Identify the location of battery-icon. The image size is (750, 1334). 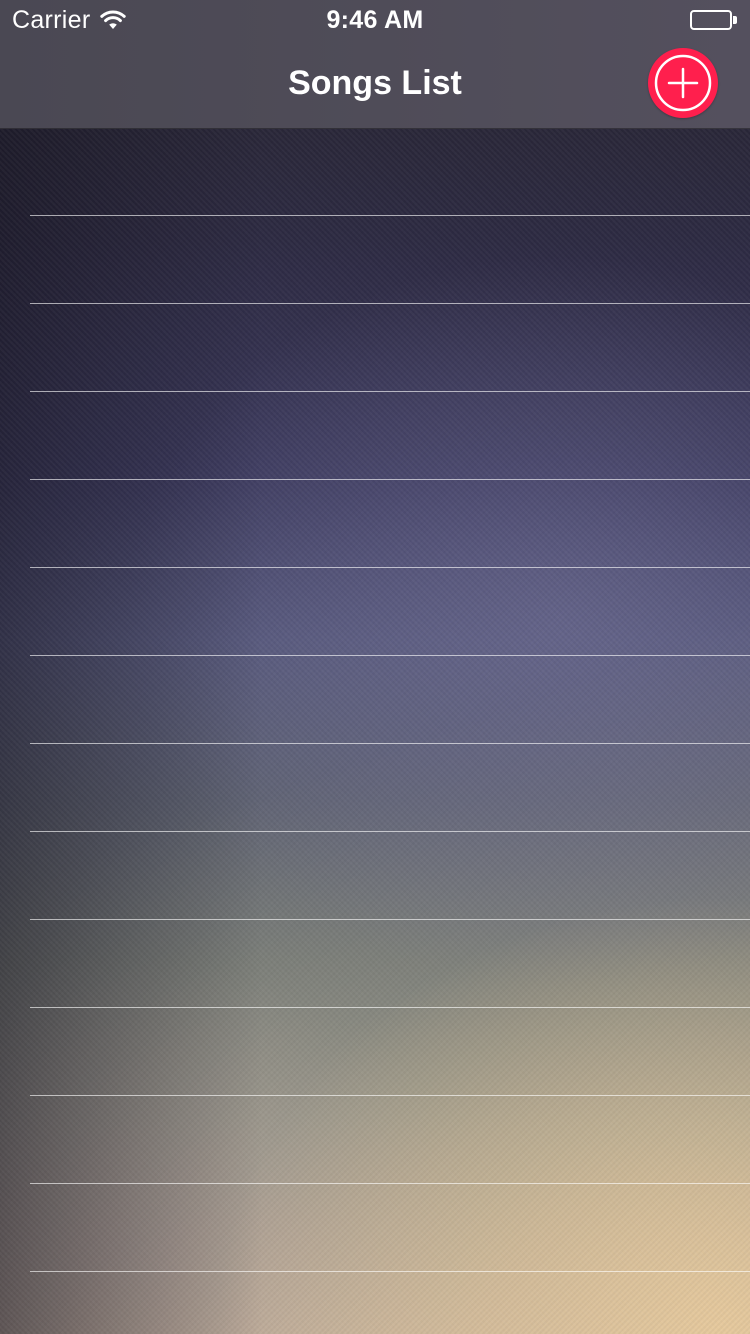
(714, 21).